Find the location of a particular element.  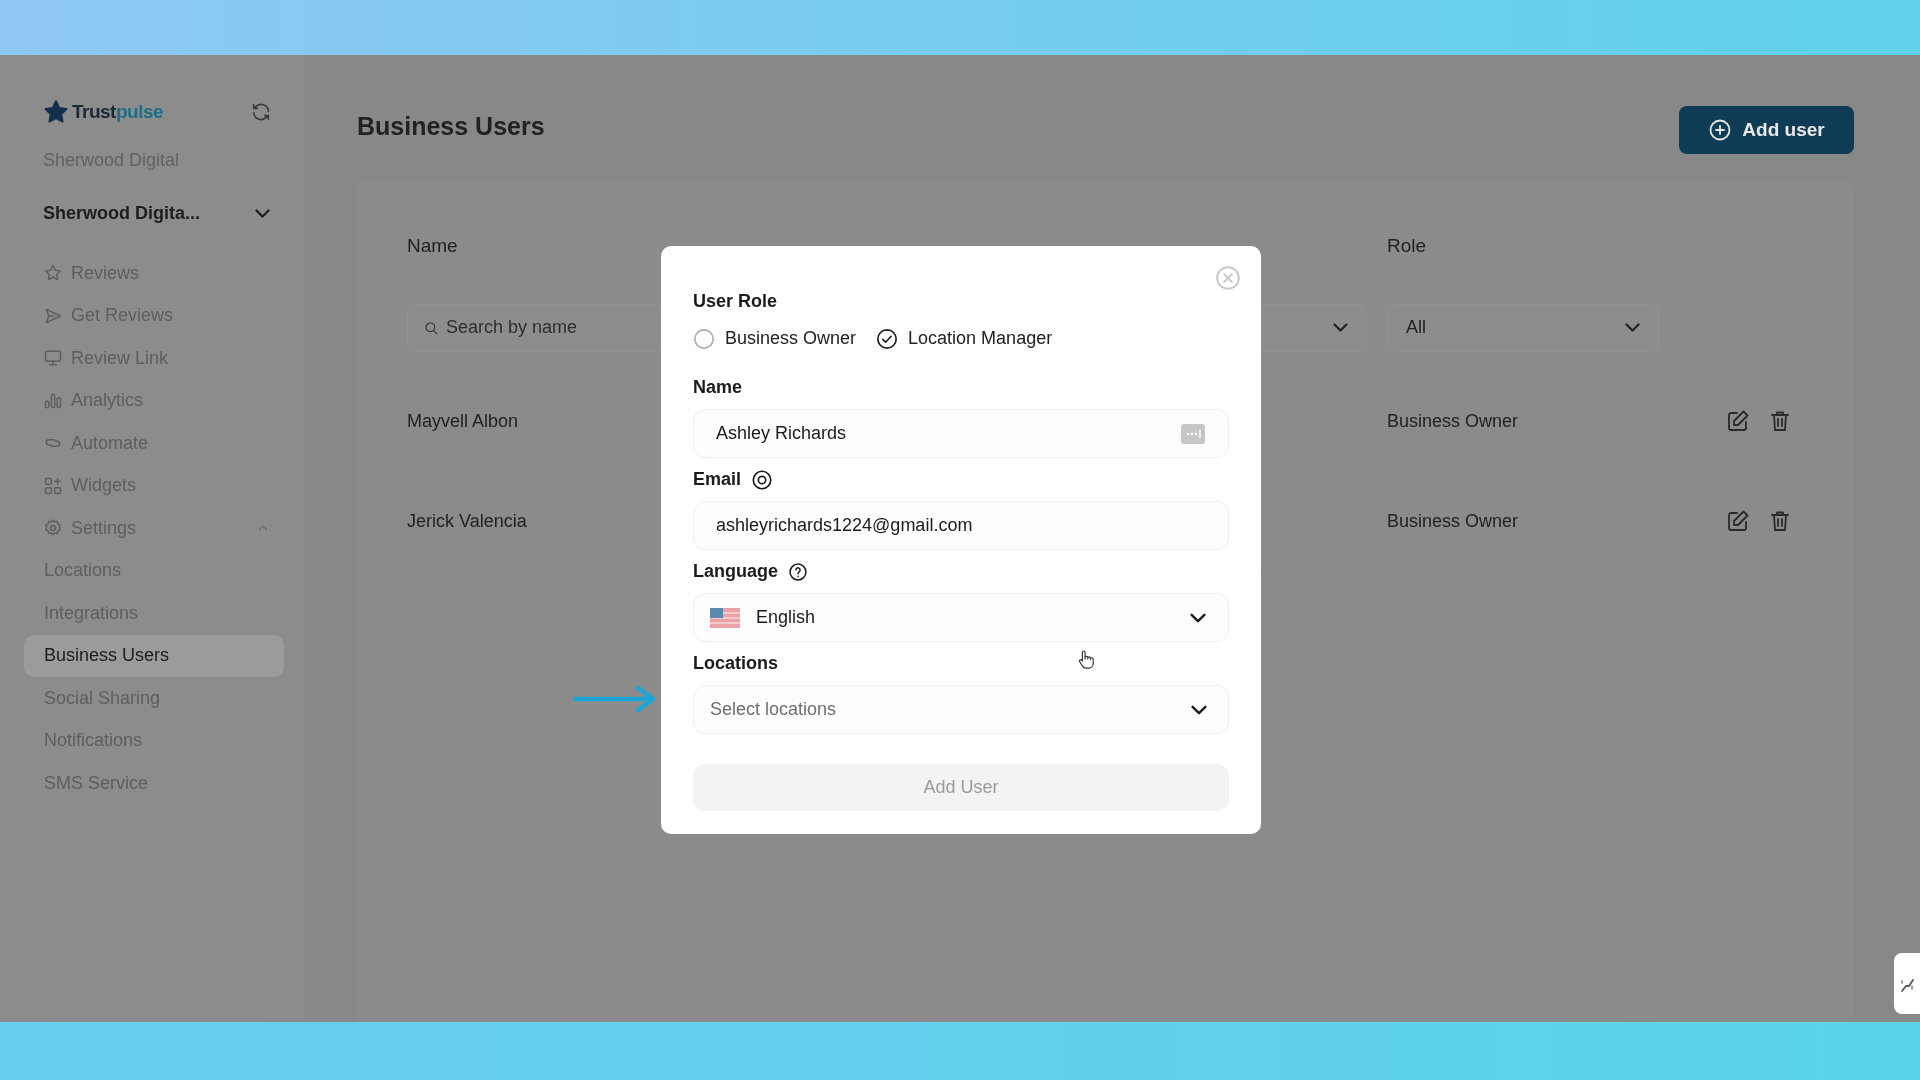

side-widget-tab is located at coordinates (1907, 983).